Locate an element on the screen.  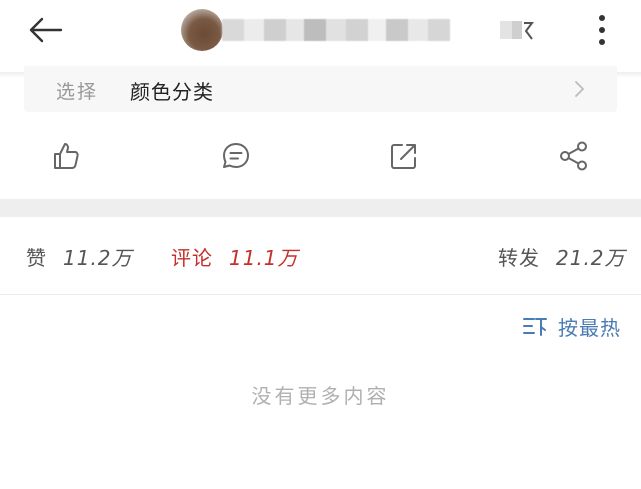
action-bar is located at coordinates (320, 157).